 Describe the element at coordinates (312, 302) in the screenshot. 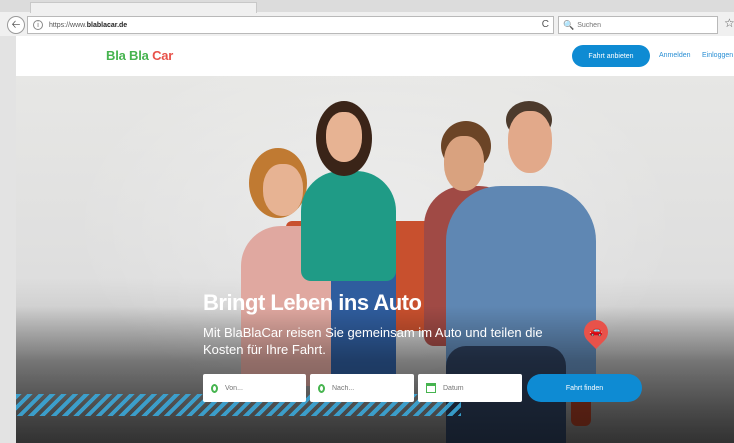

I see `hero-title: Bringt Leben ins Auto` at that location.